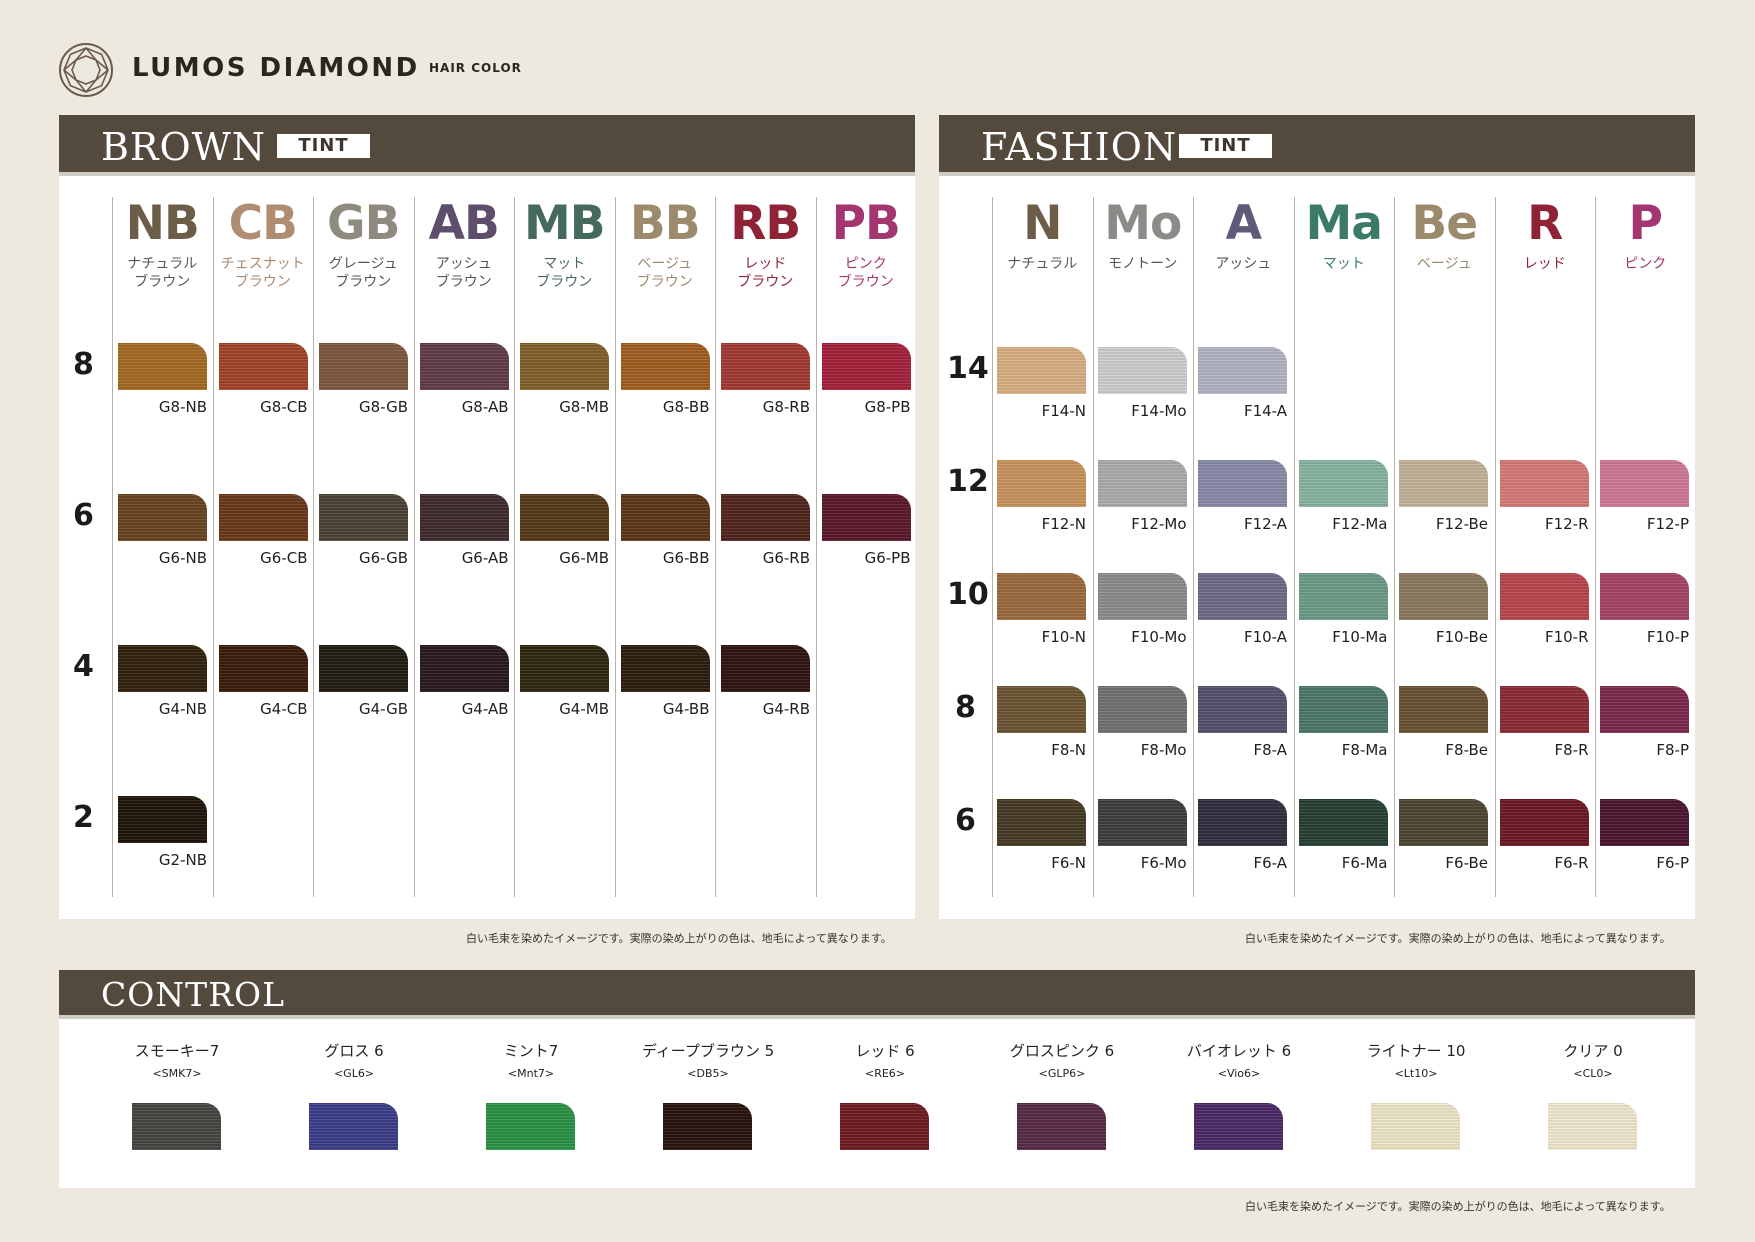 This screenshot has width=1755, height=1242. What do you see at coordinates (564, 264) in the screenshot?
I see `brown-column-name: マット` at bounding box center [564, 264].